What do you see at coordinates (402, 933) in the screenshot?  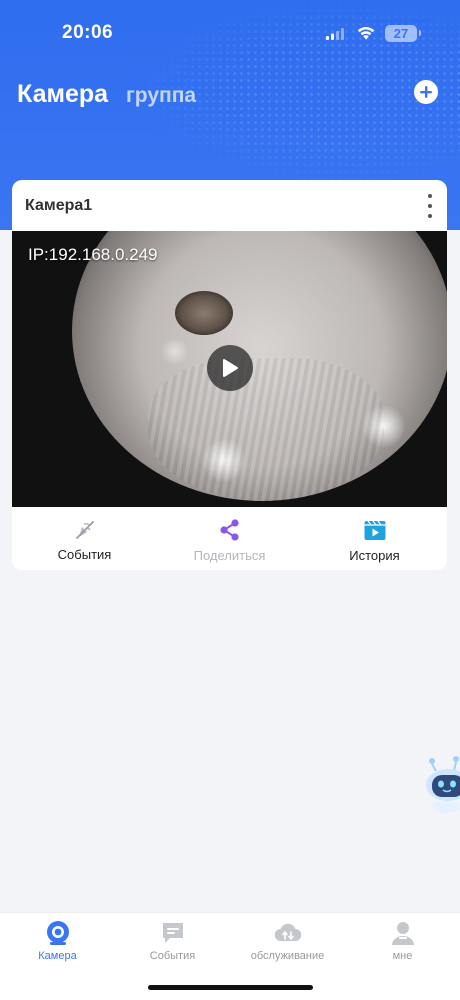 I see `person-icon` at bounding box center [402, 933].